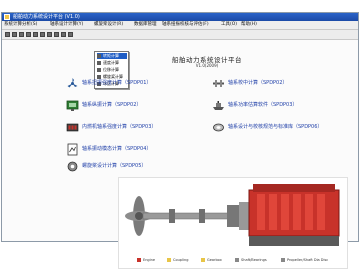  I want to click on window-title: 船舶动力系统设计平台 (V1.0), so click(46, 17).